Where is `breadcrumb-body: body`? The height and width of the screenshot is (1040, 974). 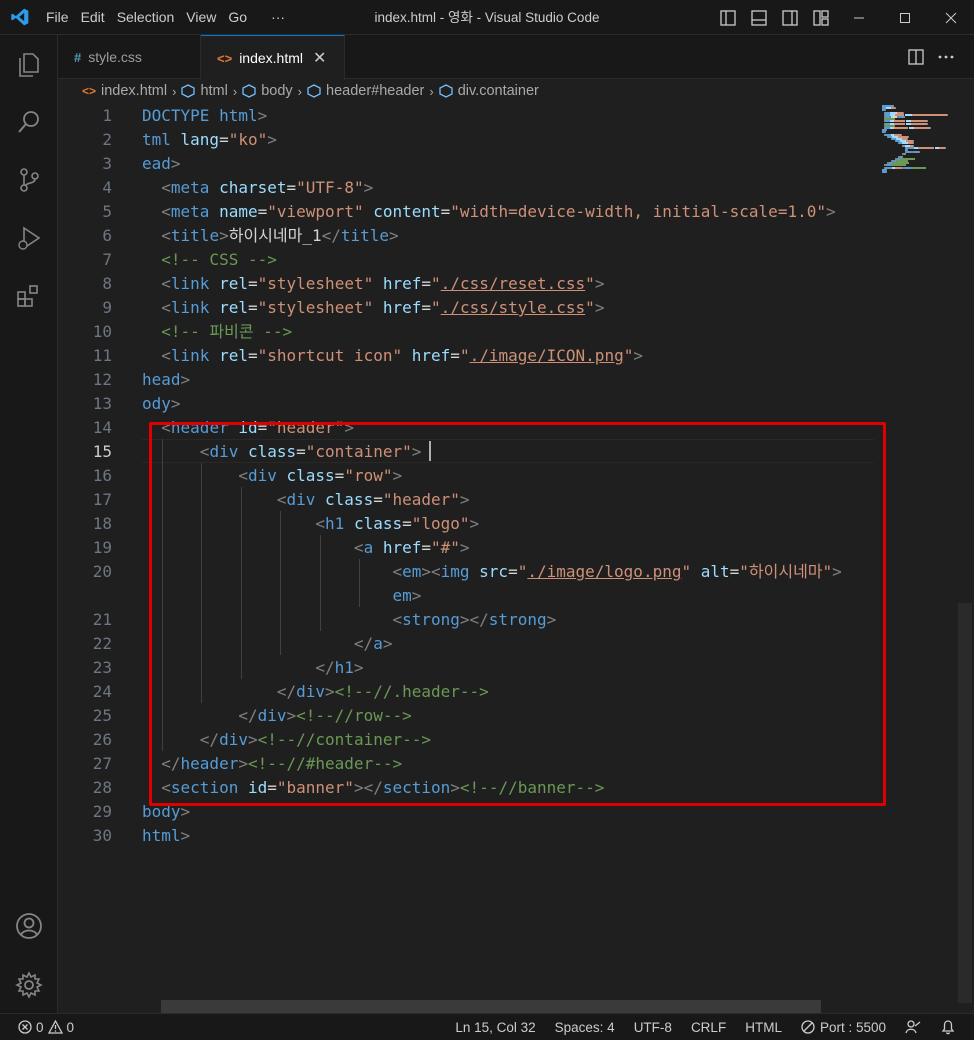 breadcrumb-body: body is located at coordinates (267, 91).